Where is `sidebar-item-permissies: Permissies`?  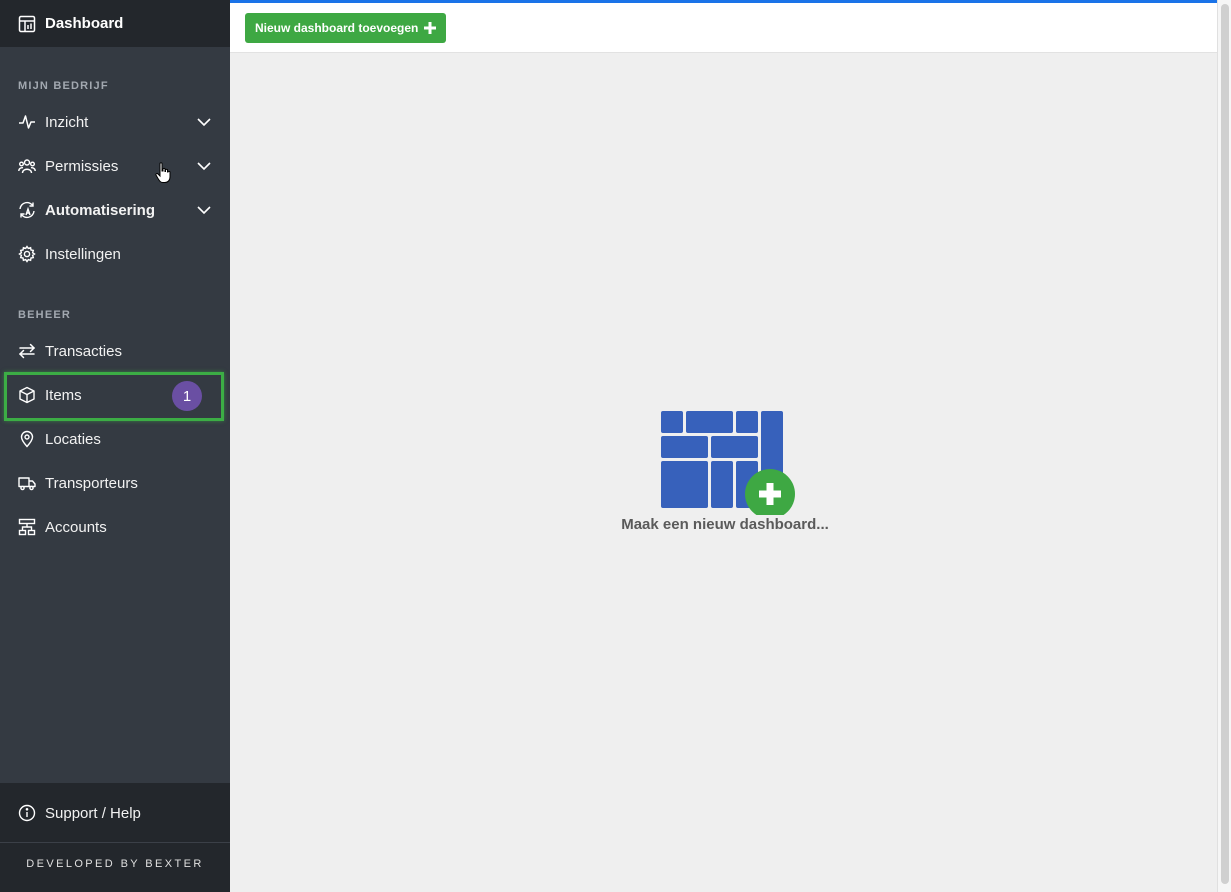
sidebar-item-permissies: Permissies is located at coordinates (115, 166).